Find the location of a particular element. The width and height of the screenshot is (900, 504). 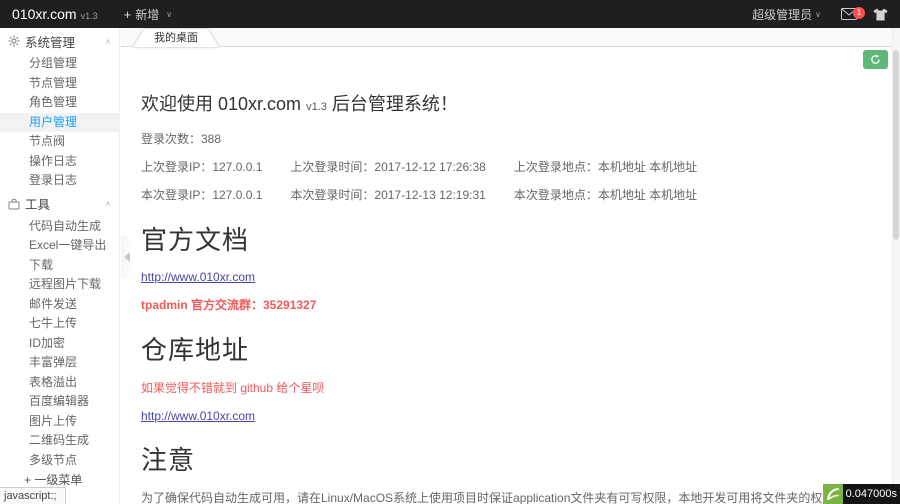

sidebar-item-rich-layer: 丰富弹层 is located at coordinates (59, 363).